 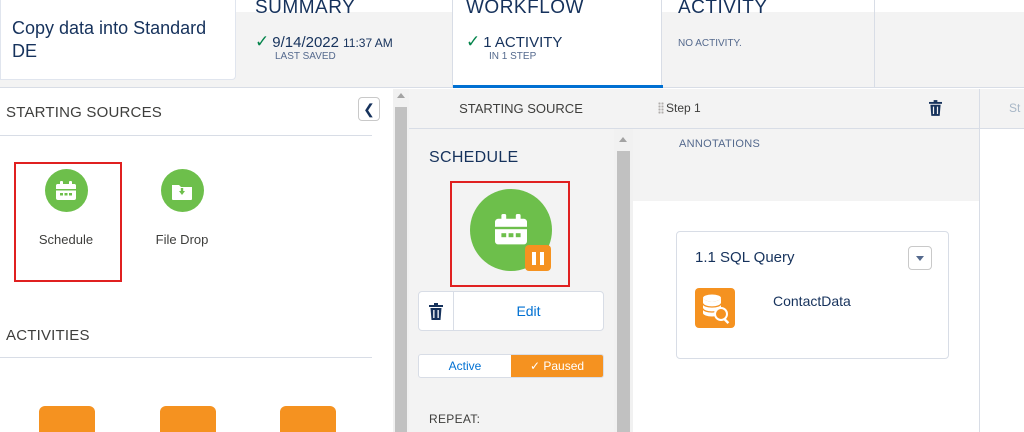 What do you see at coordinates (305, 9) in the screenshot?
I see `summary-label: SUMMARY` at bounding box center [305, 9].